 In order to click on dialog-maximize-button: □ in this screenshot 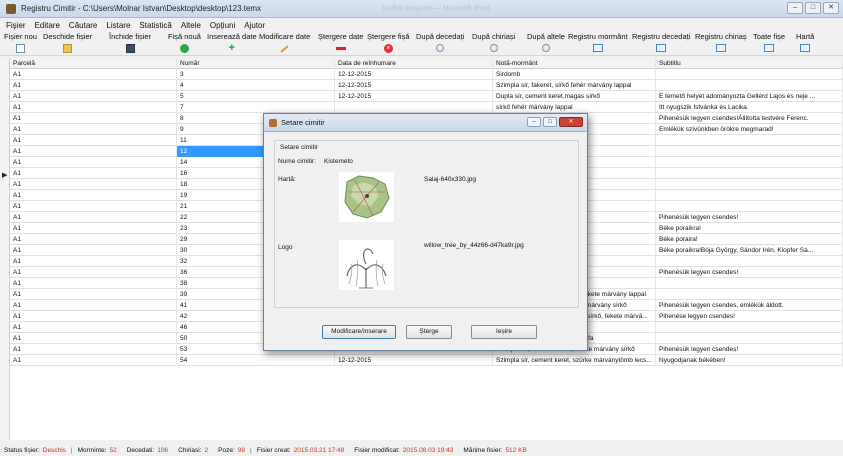, I will do `click(550, 122)`.